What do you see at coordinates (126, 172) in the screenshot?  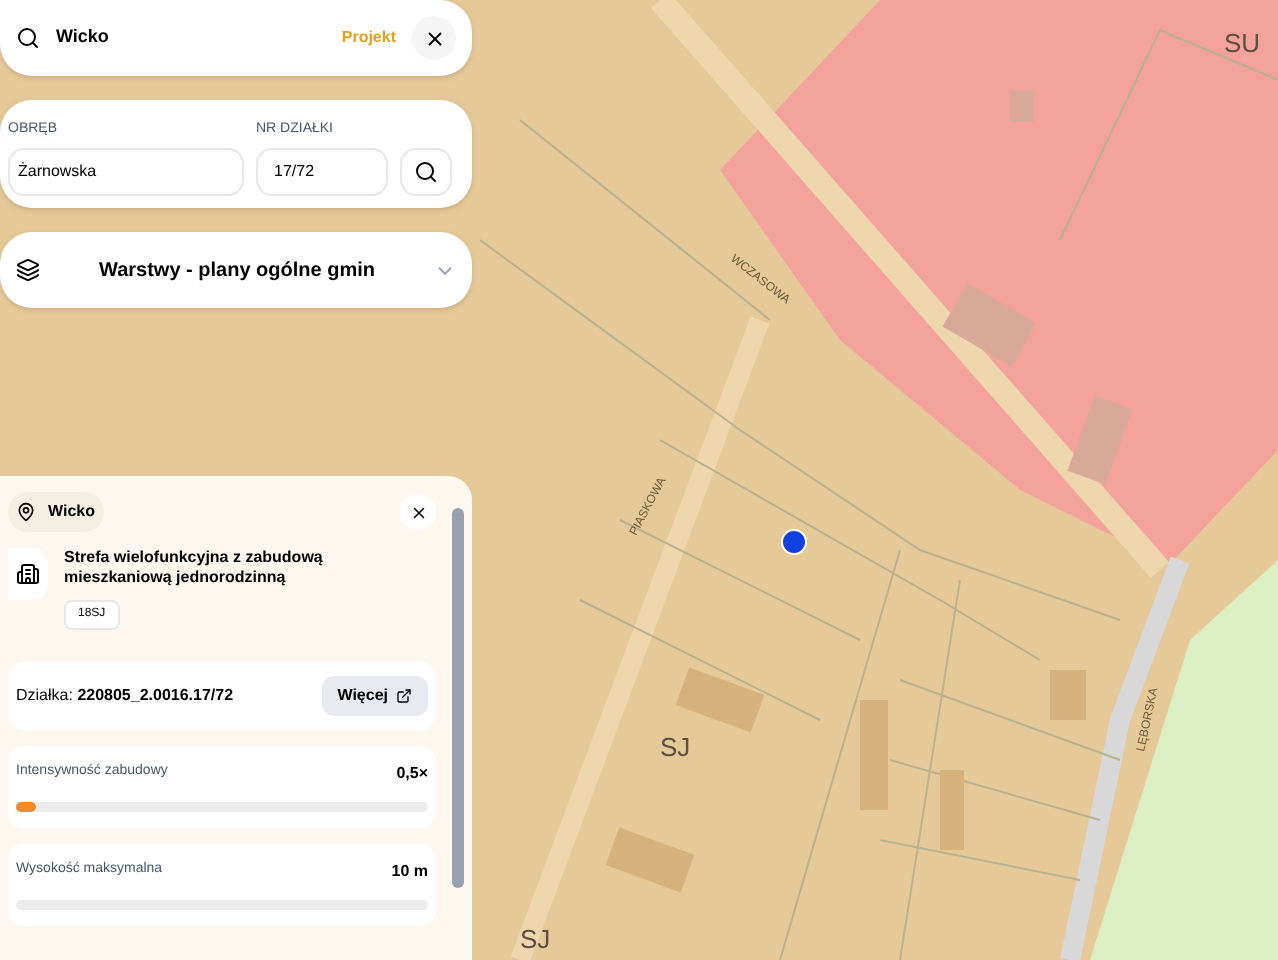 I see `street-field: Żarnowska` at bounding box center [126, 172].